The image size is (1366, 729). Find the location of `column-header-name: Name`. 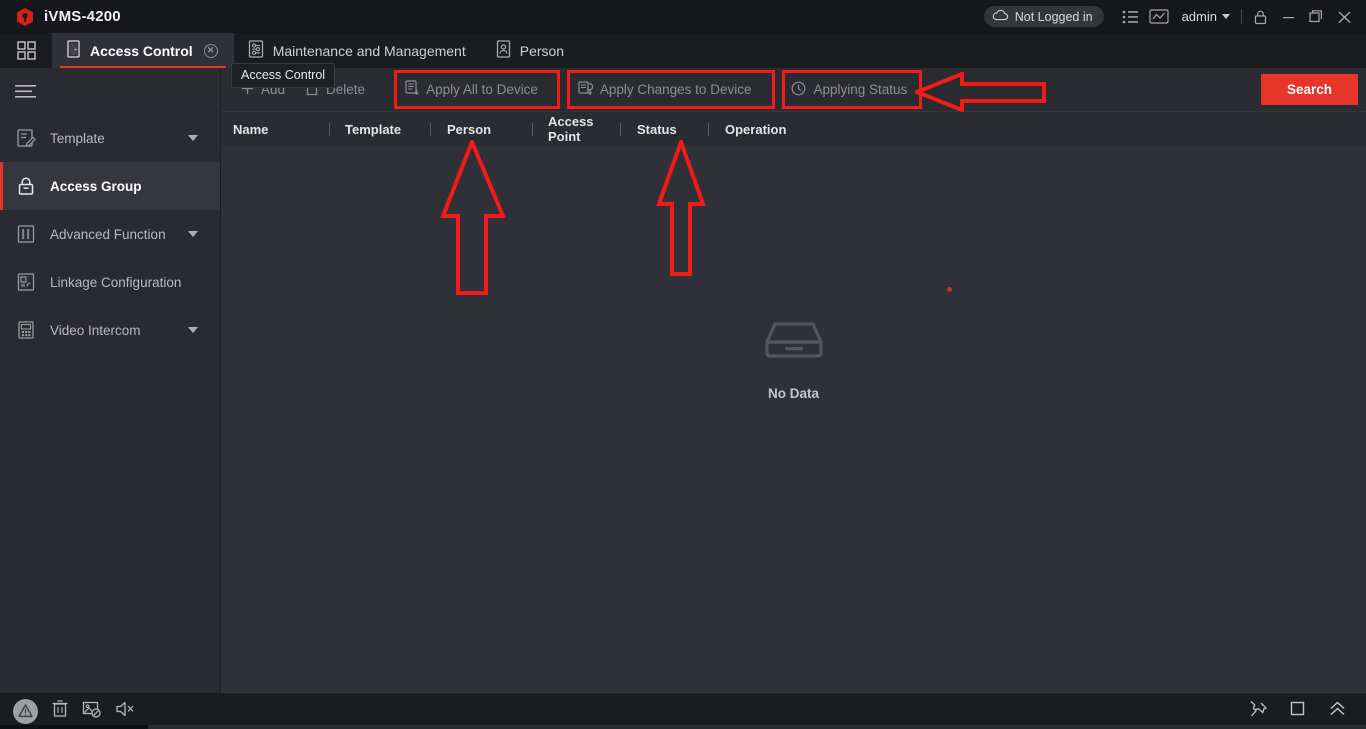

column-header-name: Name is located at coordinates (281, 129).